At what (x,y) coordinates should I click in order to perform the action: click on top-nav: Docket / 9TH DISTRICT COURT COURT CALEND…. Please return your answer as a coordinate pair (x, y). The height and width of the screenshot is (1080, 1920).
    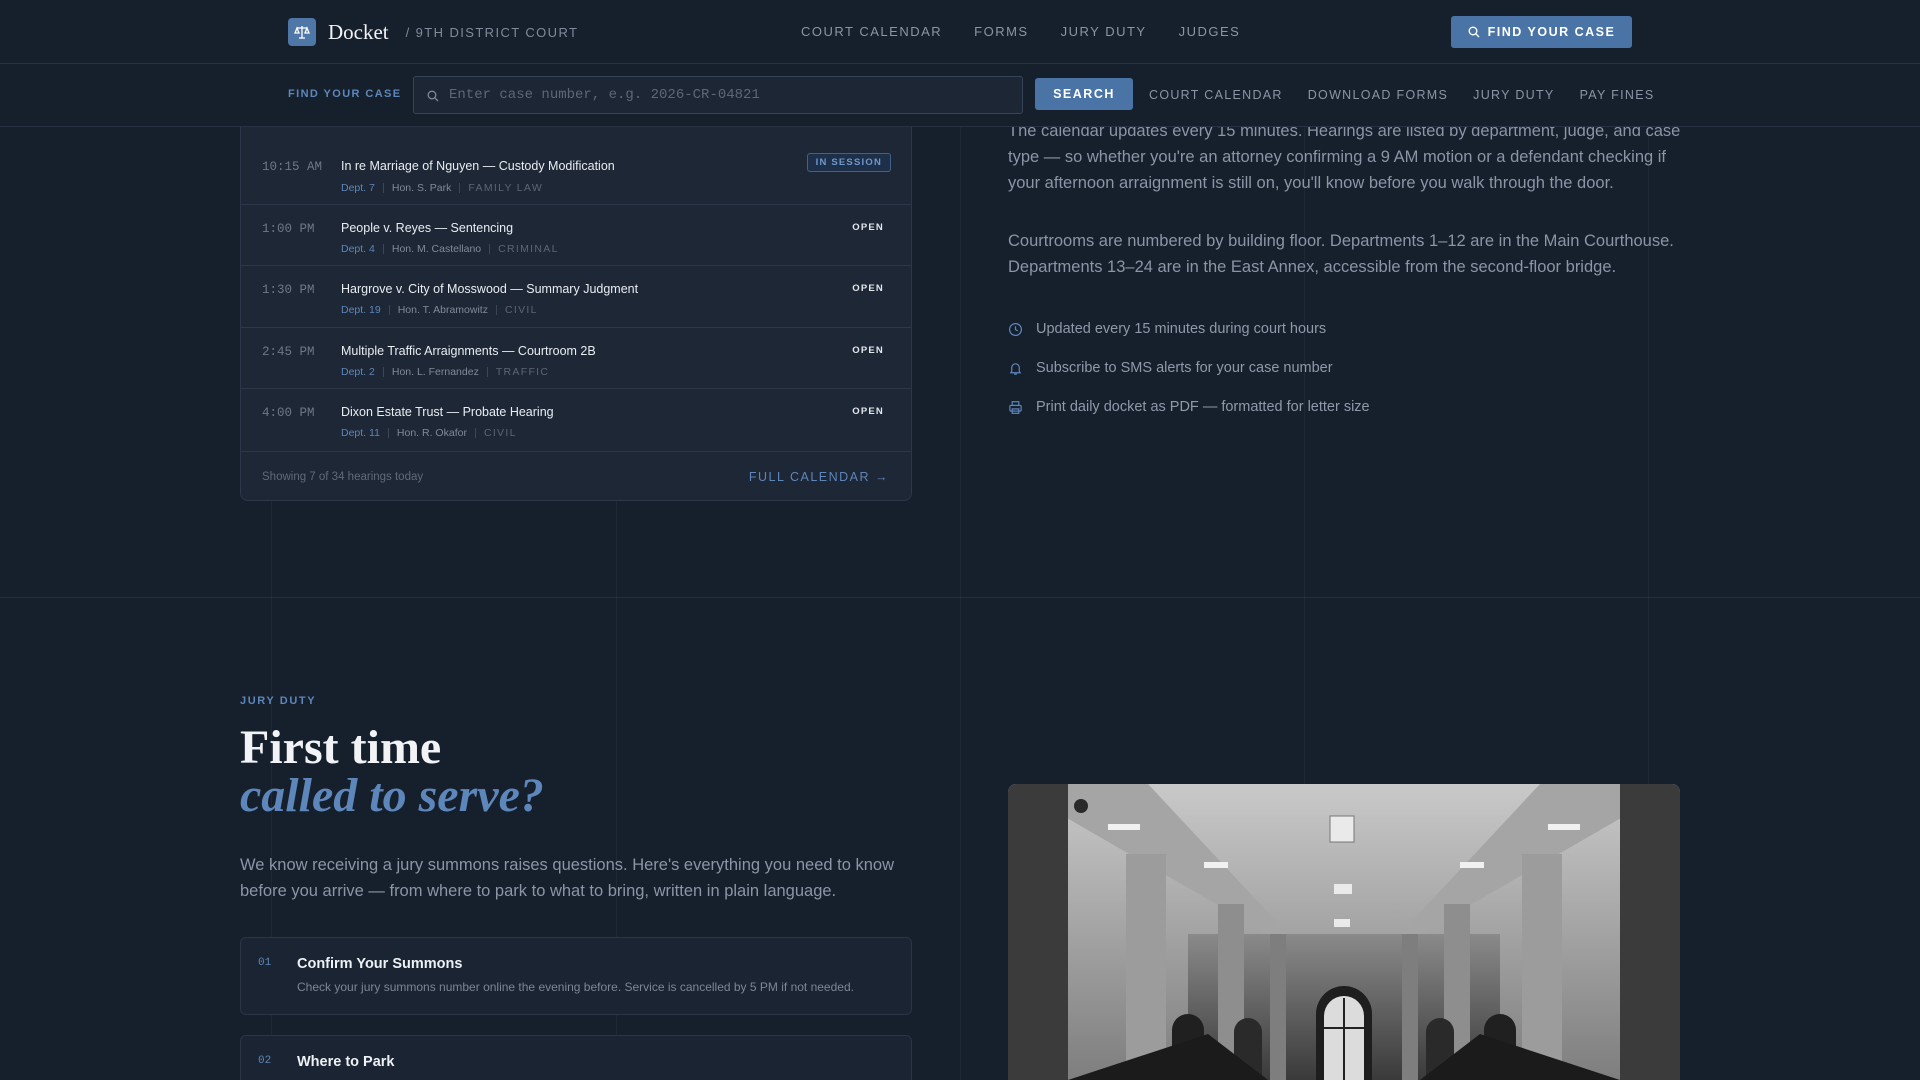
    Looking at the image, I should click on (960, 32).